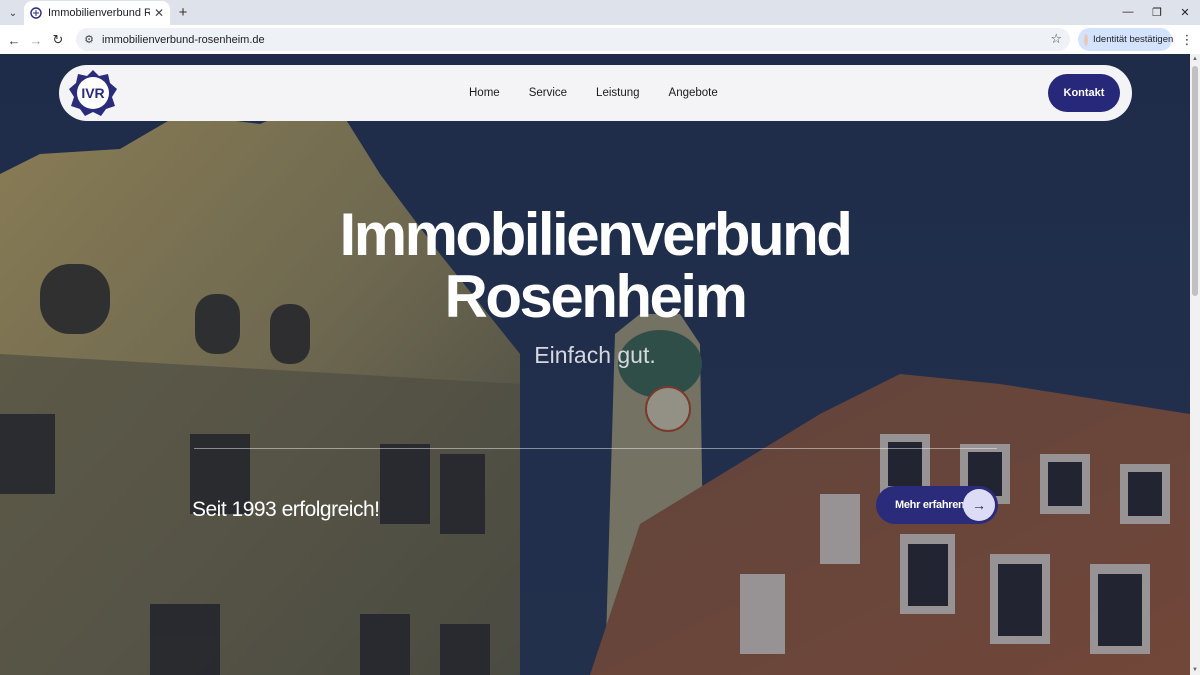 This screenshot has width=1200, height=675. Describe the element at coordinates (1195, 59) in the screenshot. I see `scroll-up-icon: ▲` at that location.